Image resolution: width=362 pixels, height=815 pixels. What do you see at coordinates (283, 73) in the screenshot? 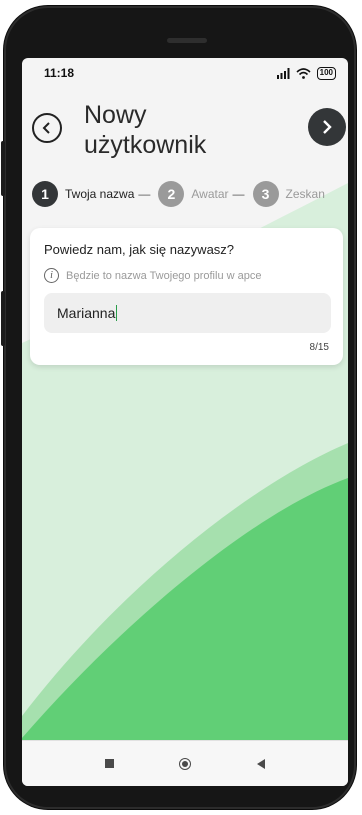
I see `signal-icon` at bounding box center [283, 73].